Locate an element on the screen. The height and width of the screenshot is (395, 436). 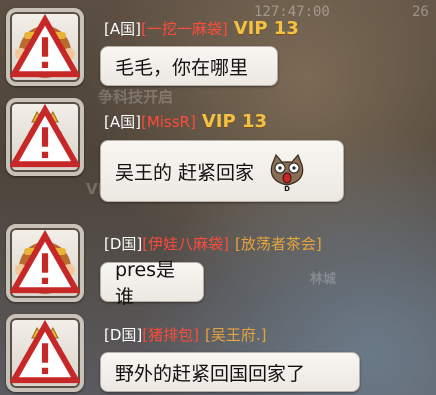
message-bubble: 毛毛，你在哪里 is located at coordinates (189, 66).